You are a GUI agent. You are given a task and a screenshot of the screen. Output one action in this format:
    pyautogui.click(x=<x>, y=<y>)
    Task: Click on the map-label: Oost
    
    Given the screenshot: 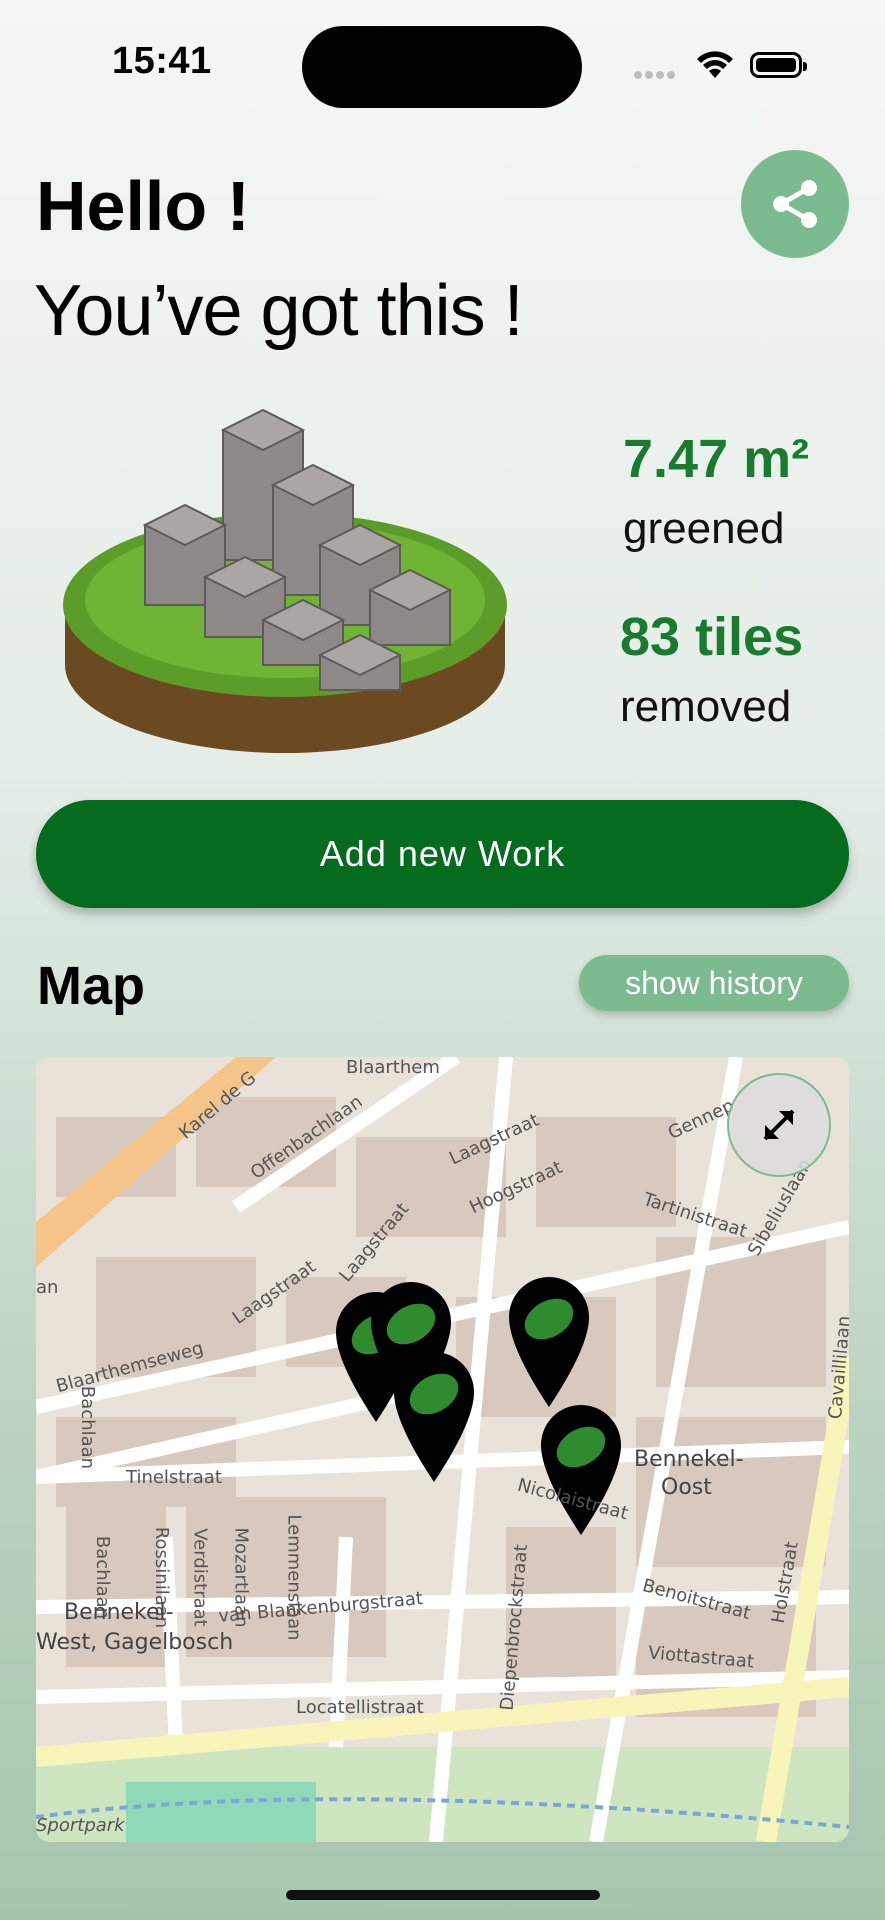 What is the action you would take?
    pyautogui.click(x=686, y=1487)
    